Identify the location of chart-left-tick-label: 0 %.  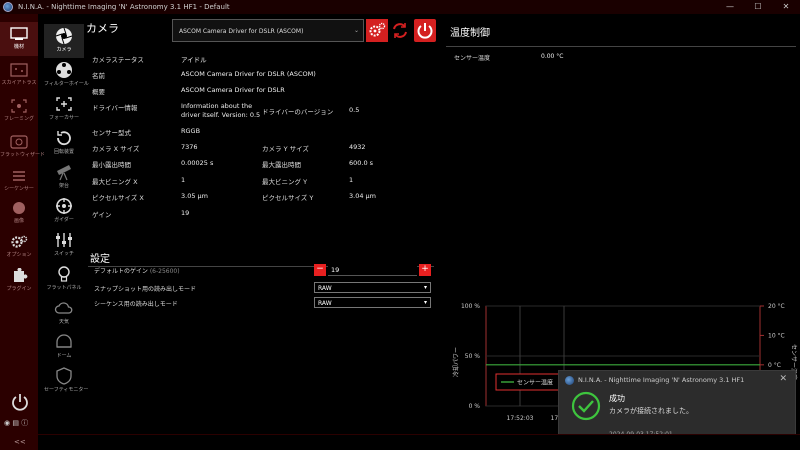
(475, 406).